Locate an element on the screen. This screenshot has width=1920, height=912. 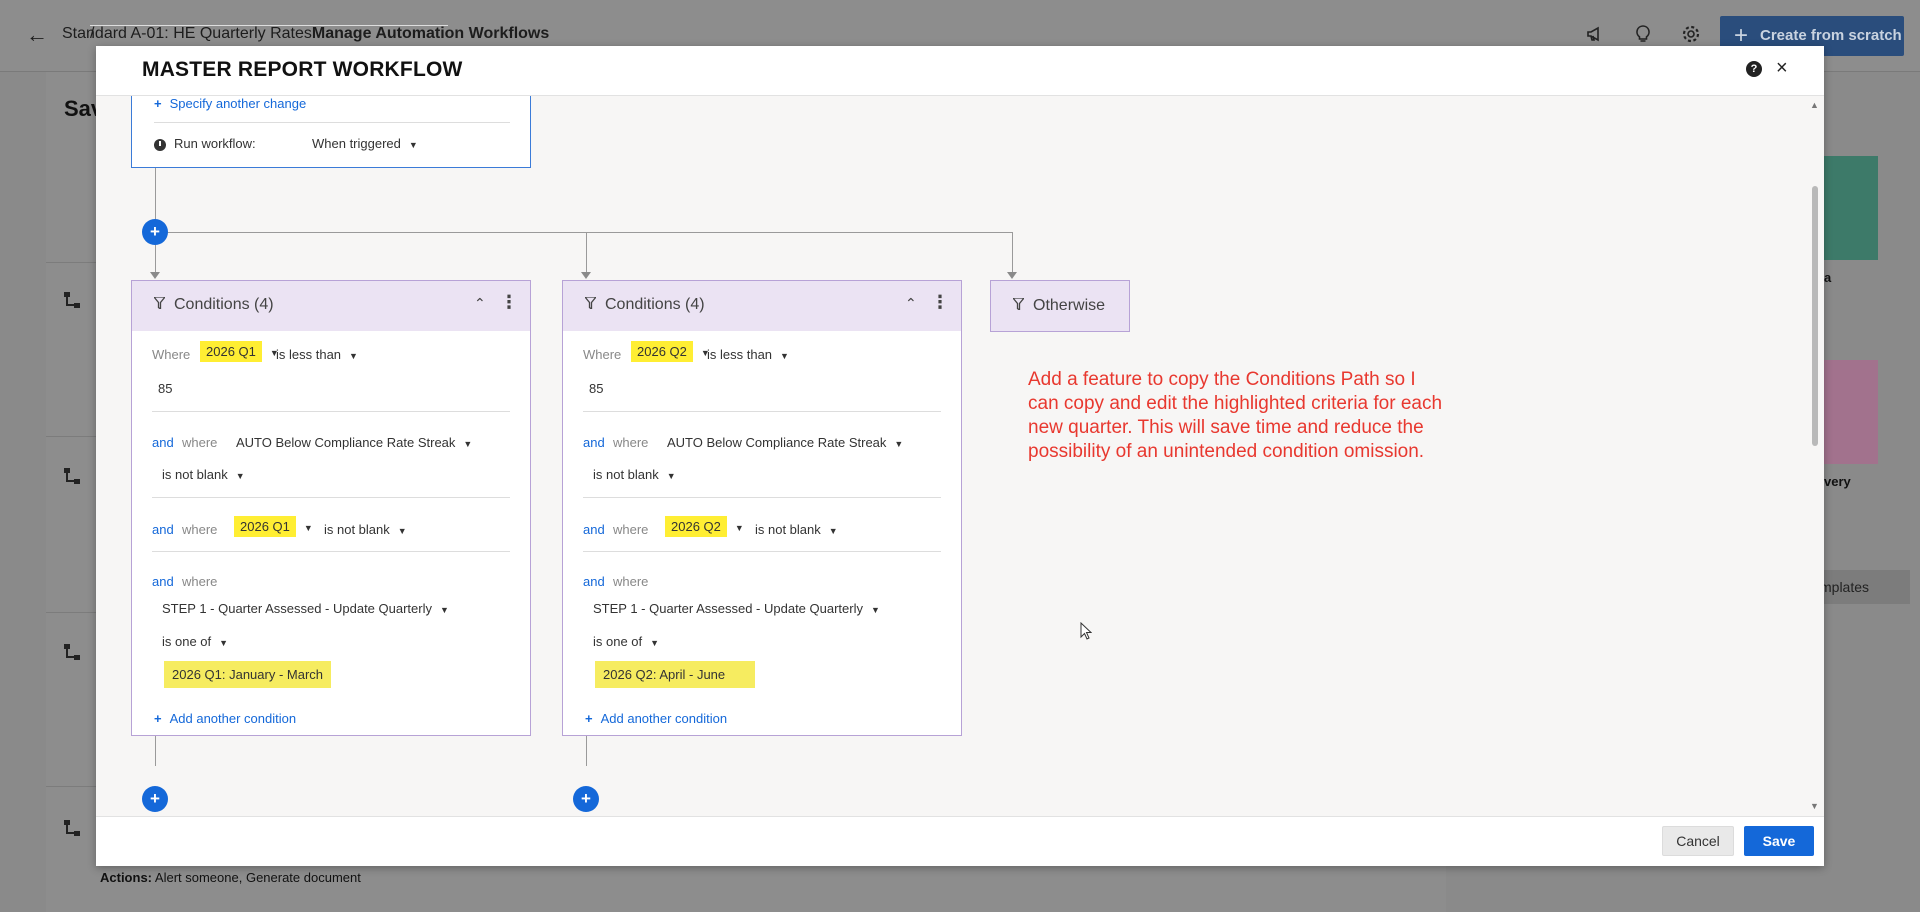
mouse-cursor-icon is located at coordinates (1086, 631).